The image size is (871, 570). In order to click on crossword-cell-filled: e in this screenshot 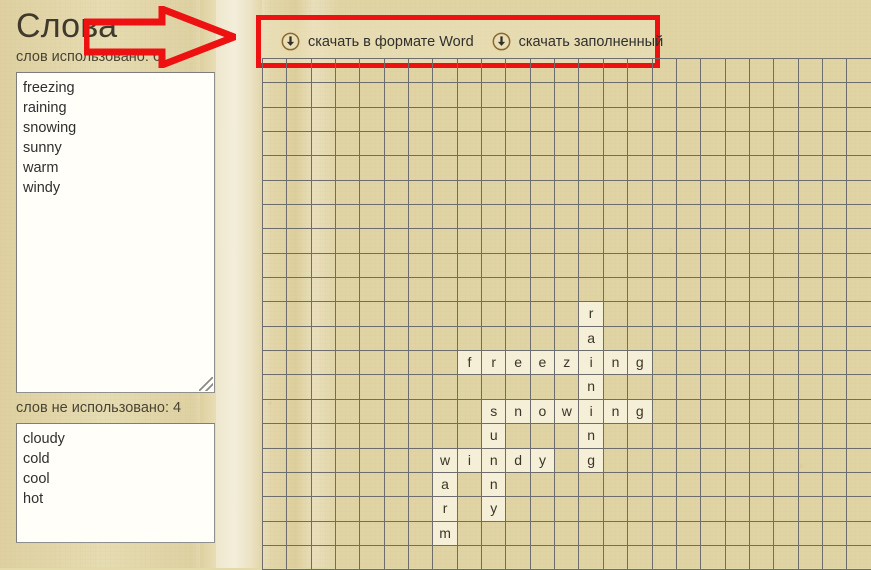, I will do `click(518, 363)`.